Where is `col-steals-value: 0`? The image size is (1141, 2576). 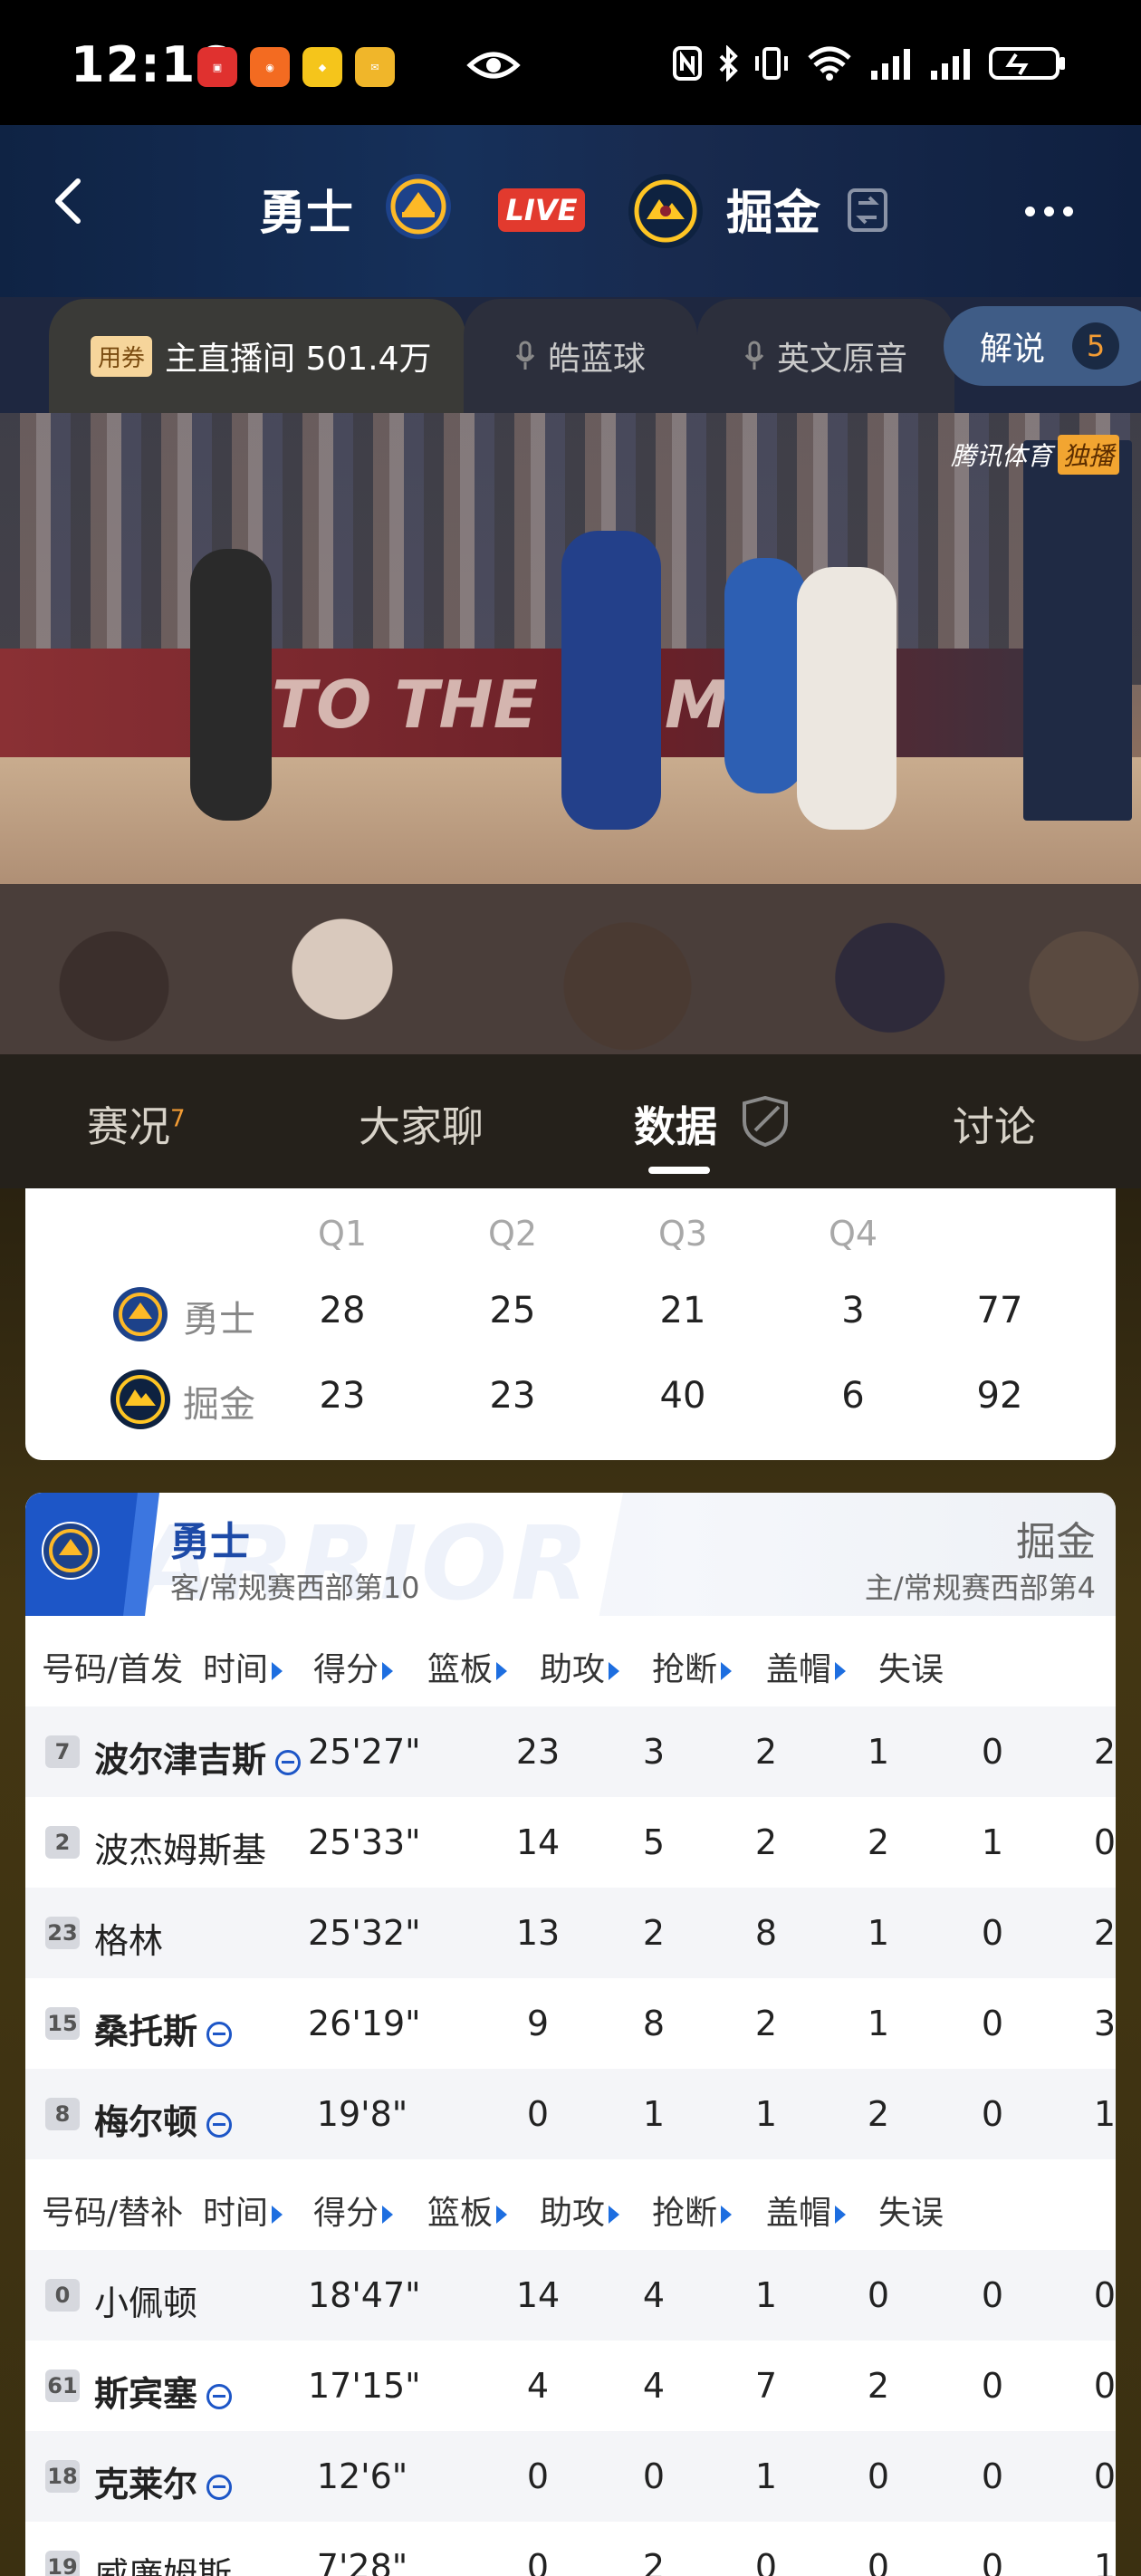
col-steals-value: 0 is located at coordinates (878, 2476).